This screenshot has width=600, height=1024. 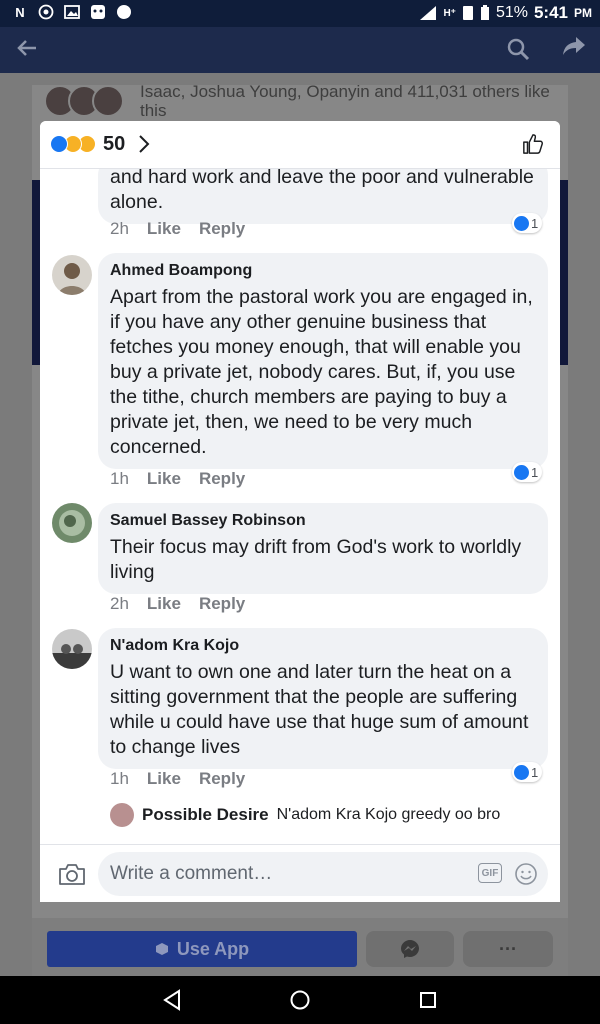 I want to click on reactions-header: 50, so click(x=300, y=145).